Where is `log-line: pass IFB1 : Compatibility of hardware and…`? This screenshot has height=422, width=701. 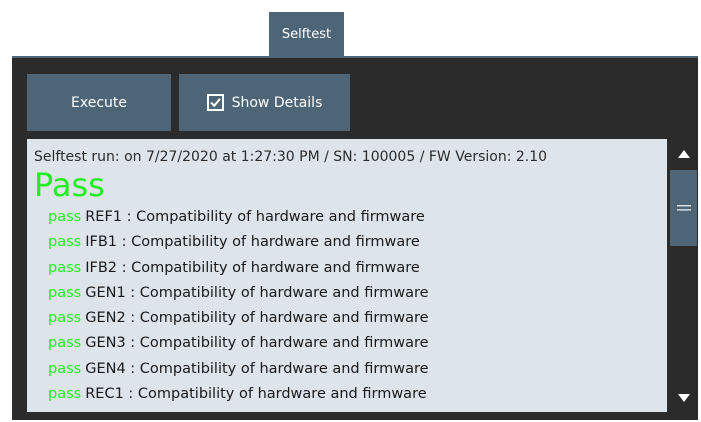 log-line: pass IFB1 : Compatibility of hardware and… is located at coordinates (357, 242).